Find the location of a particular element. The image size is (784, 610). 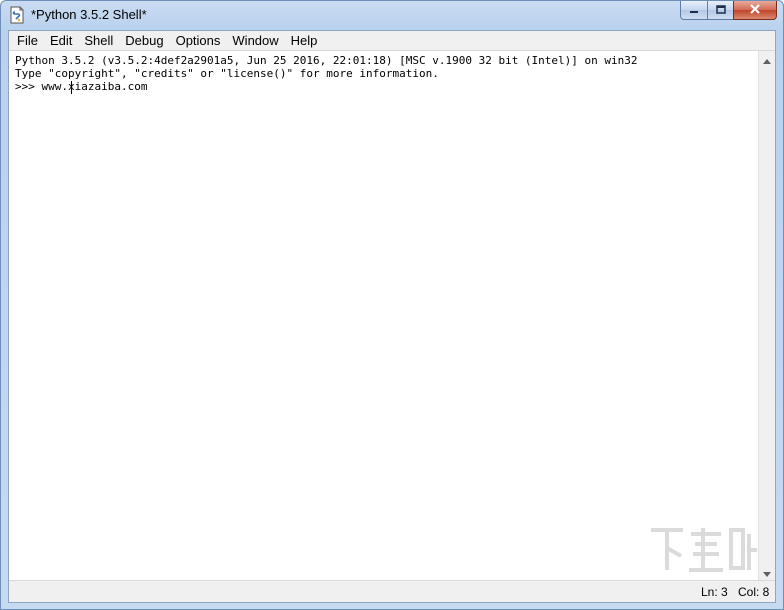

menu-debug: Debug is located at coordinates (144, 41).